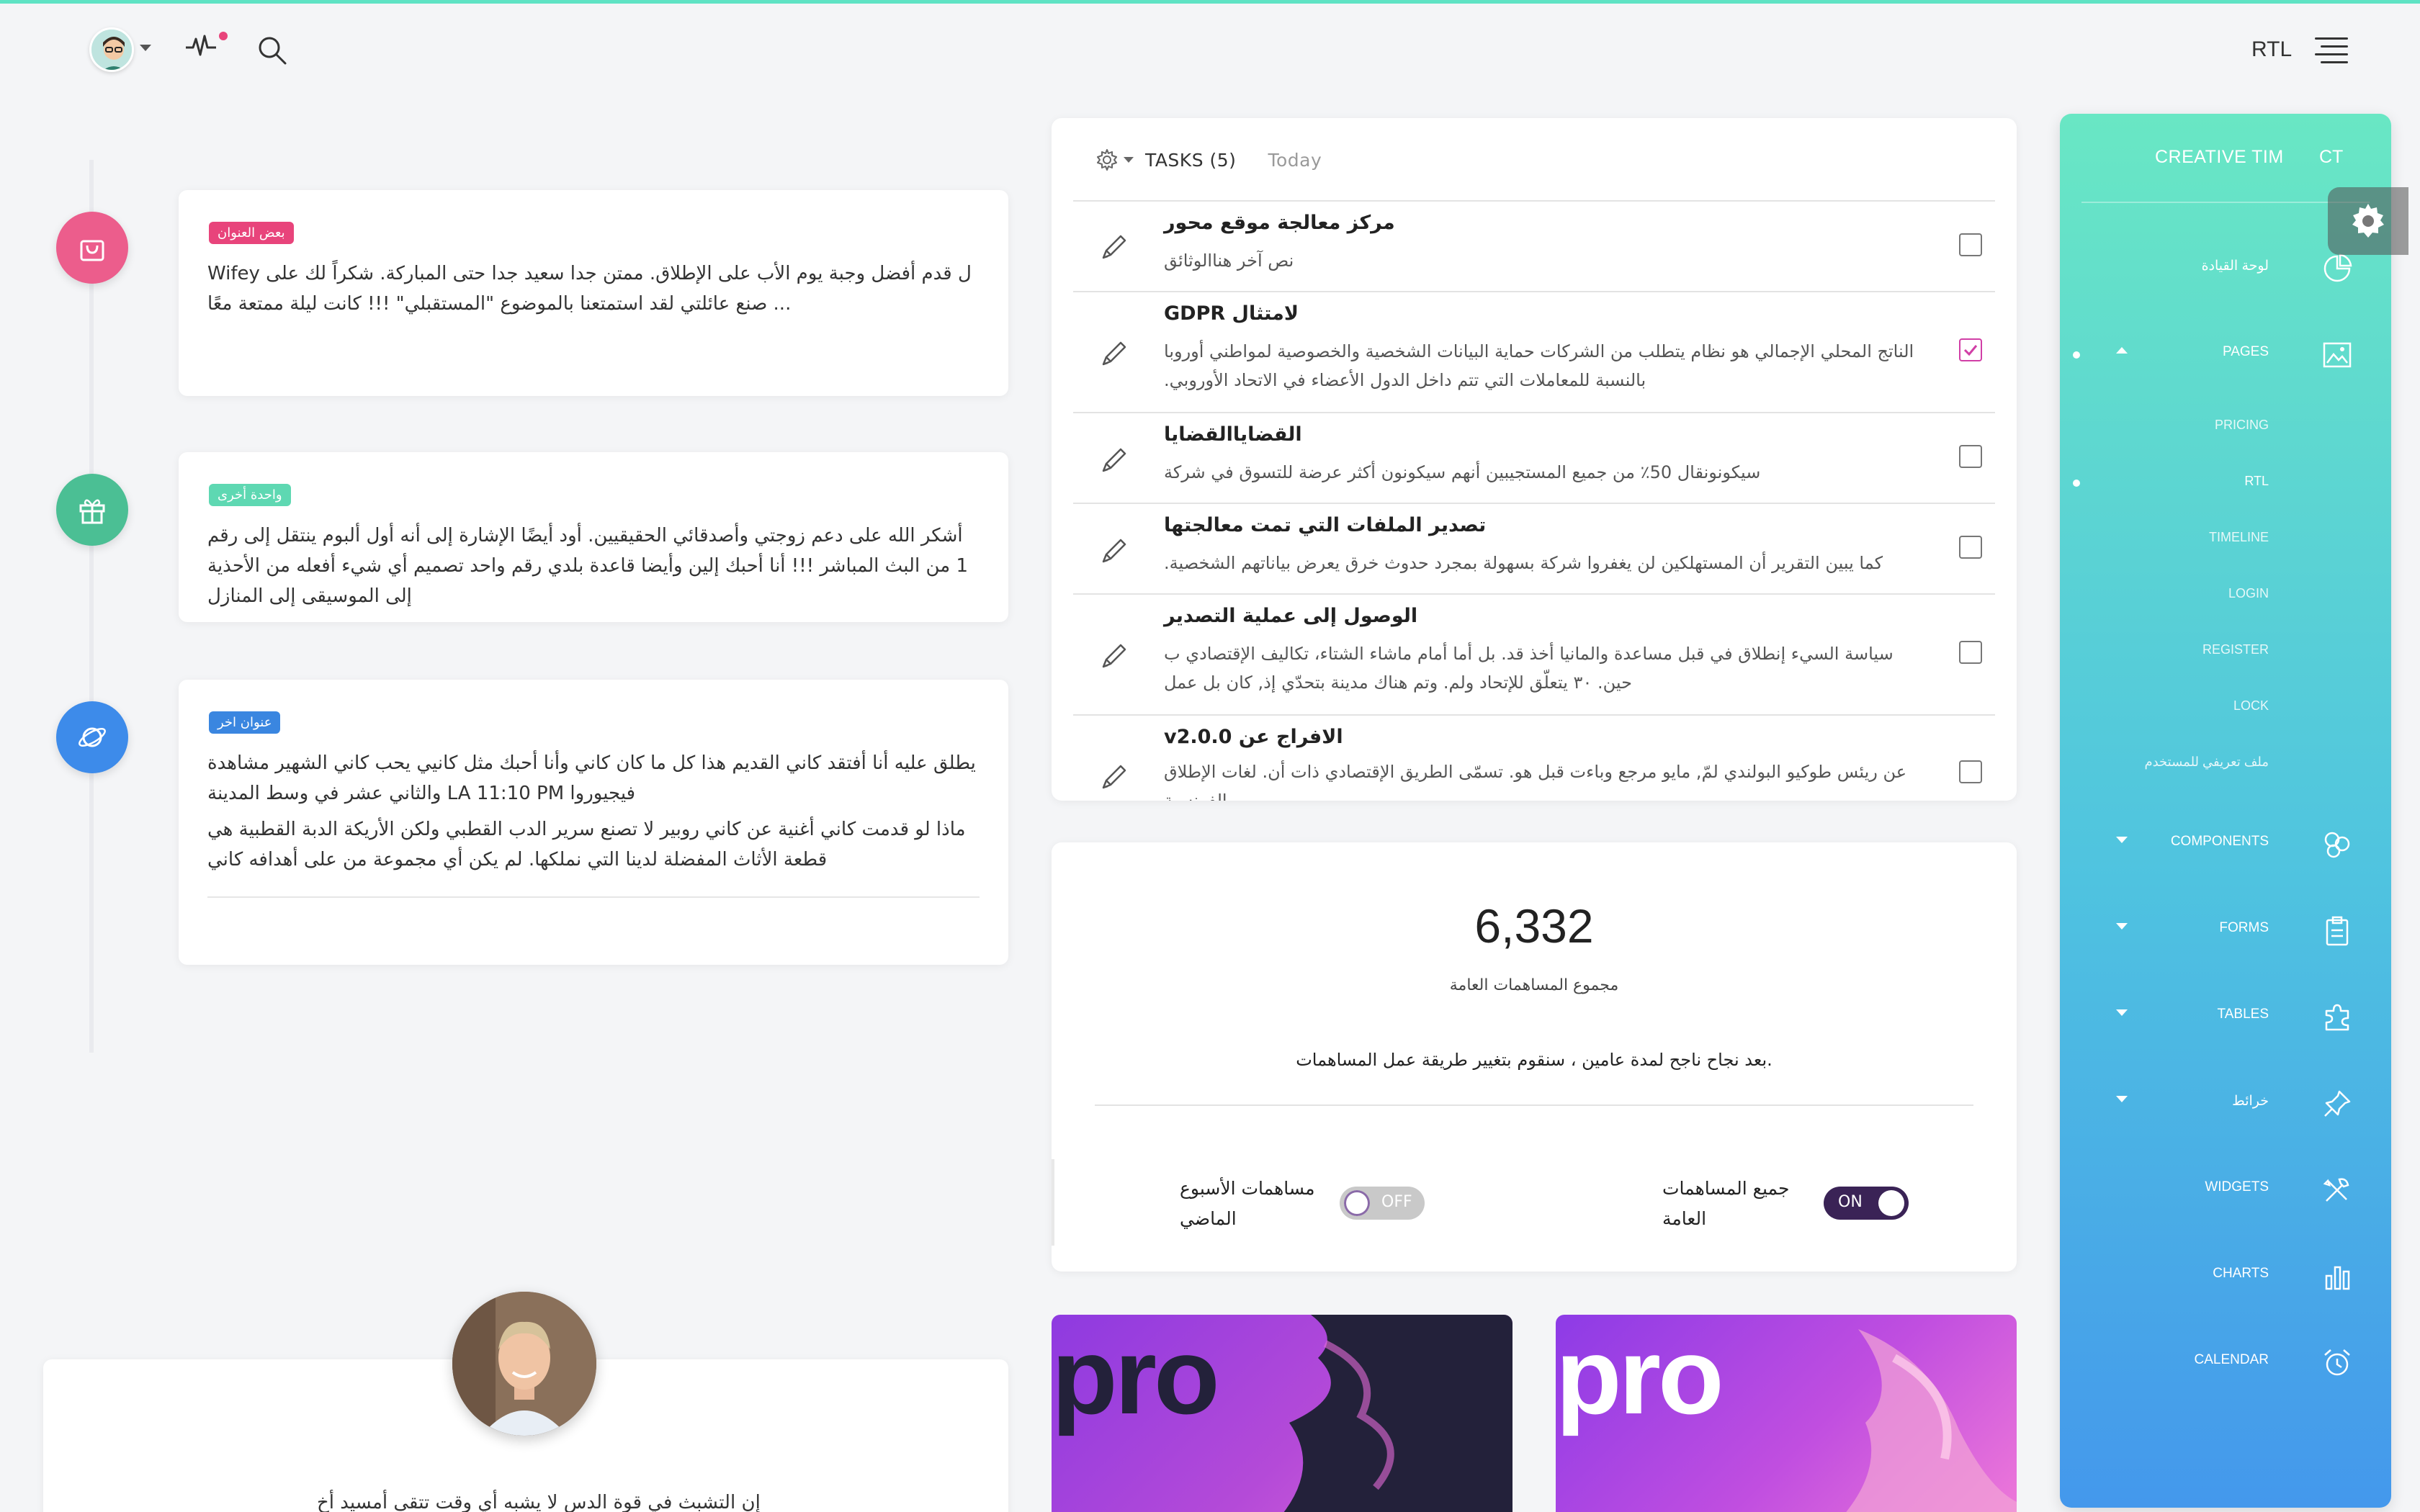  I want to click on pro-card-image-2: pro, so click(1786, 1413).